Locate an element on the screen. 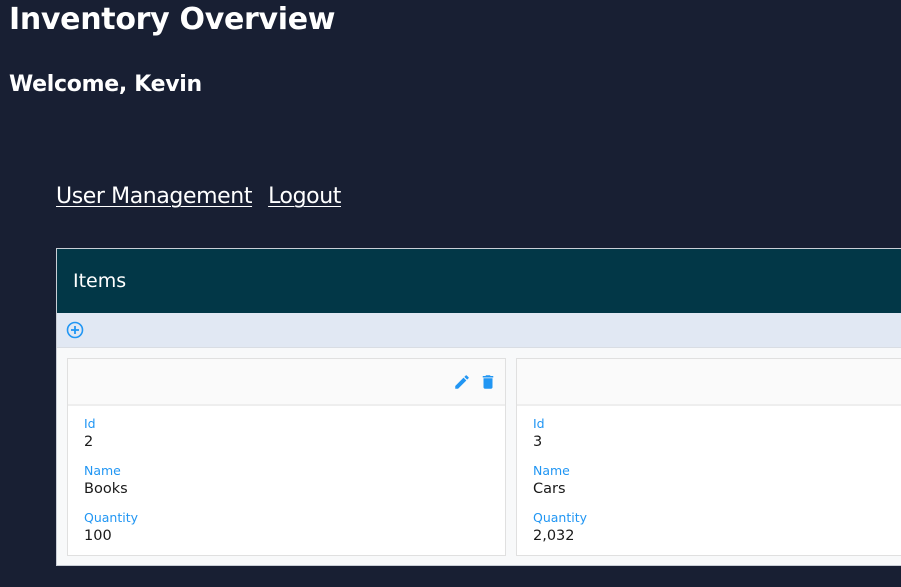 Image resolution: width=901 pixels, height=587 pixels. card-body: Id 3 Name Cars Quantity 2,032 is located at coordinates (709, 476).